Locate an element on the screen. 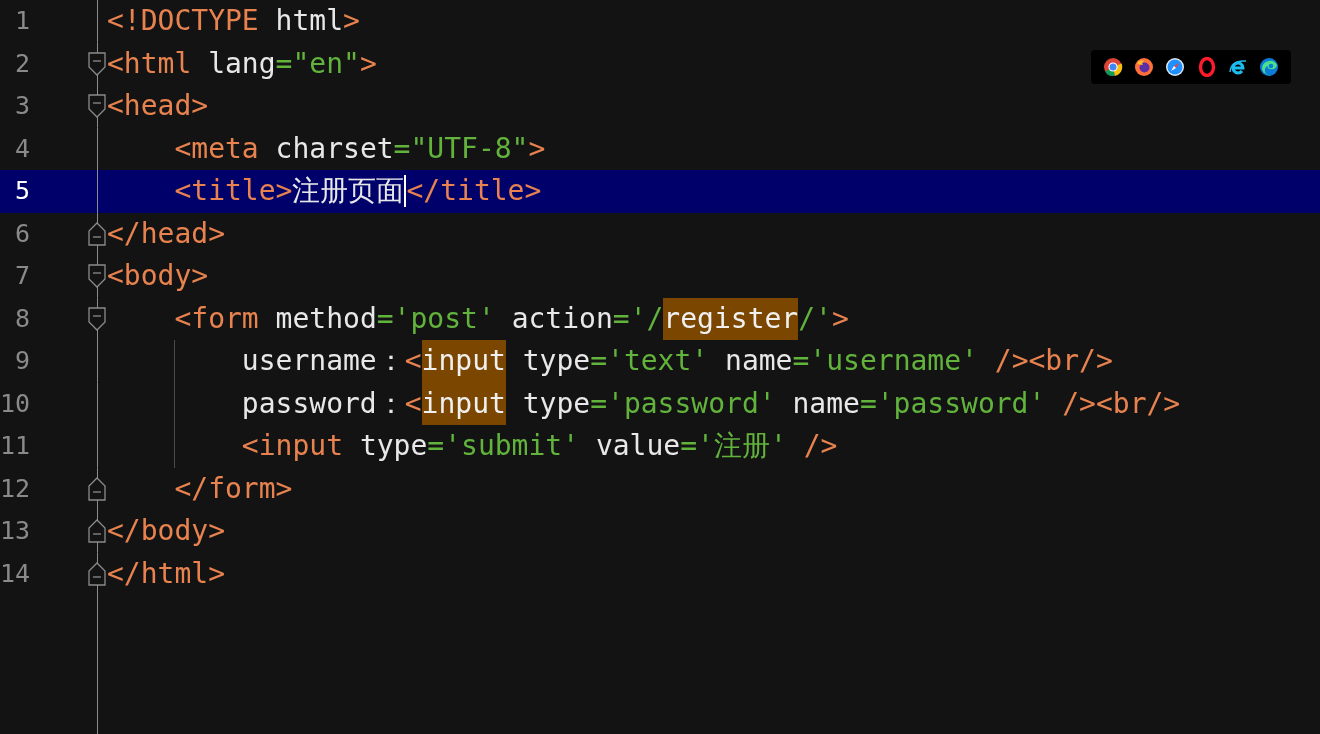  ring-icon is located at coordinates (1206, 67).